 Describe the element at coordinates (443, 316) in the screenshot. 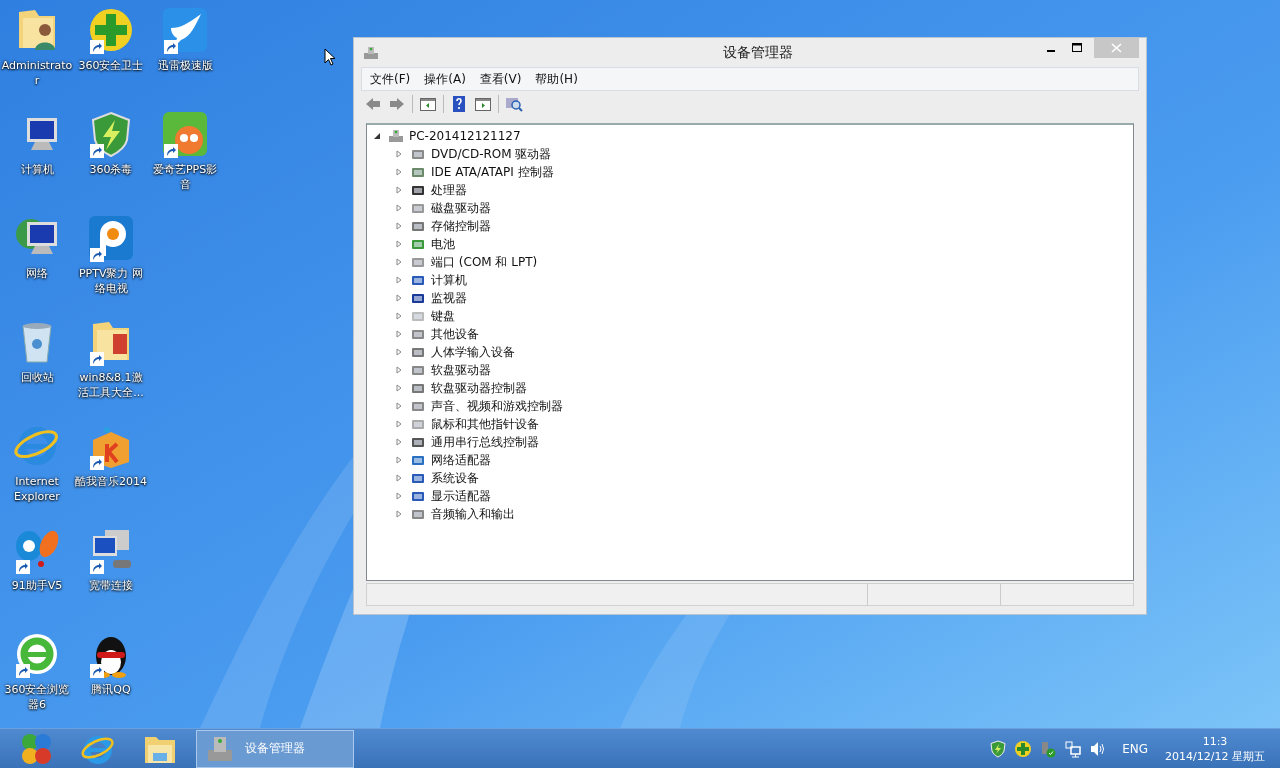

I see `tree-item: 键盘` at that location.